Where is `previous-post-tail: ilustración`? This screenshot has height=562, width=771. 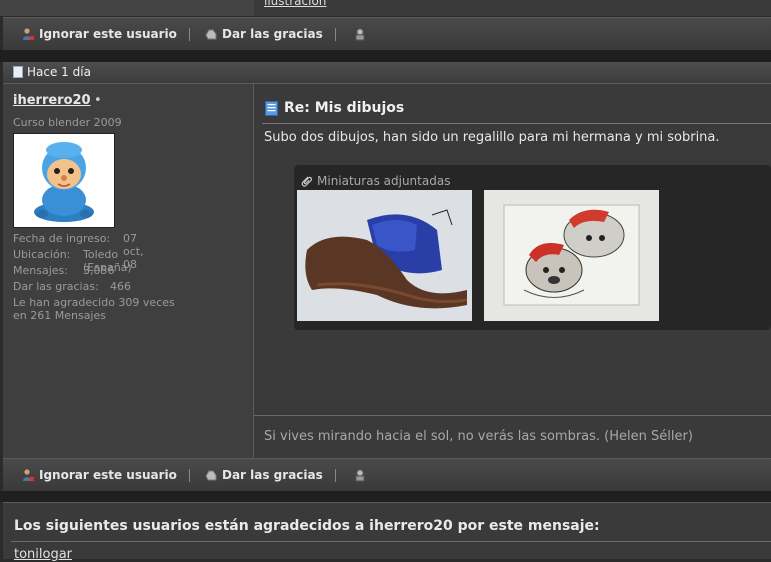 previous-post-tail: ilustración is located at coordinates (385, 8).